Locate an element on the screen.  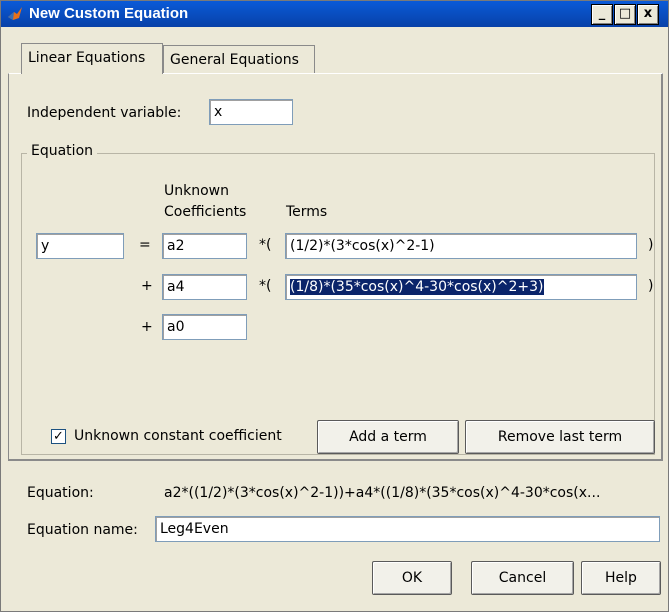
equation-label: Equation: is located at coordinates (60, 493).